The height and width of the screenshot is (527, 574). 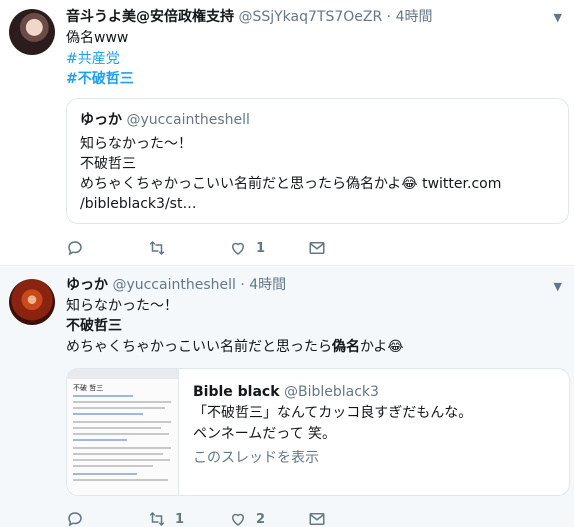 What do you see at coordinates (108, 164) in the screenshot?
I see `quoted-text-line: 不破哲三` at bounding box center [108, 164].